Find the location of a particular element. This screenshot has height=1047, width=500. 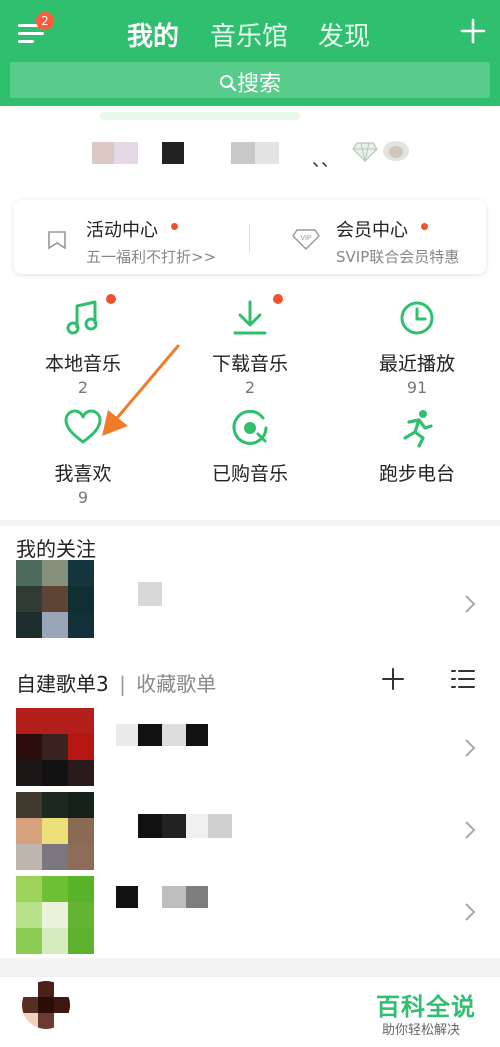

diamond-level-icon is located at coordinates (365, 152).